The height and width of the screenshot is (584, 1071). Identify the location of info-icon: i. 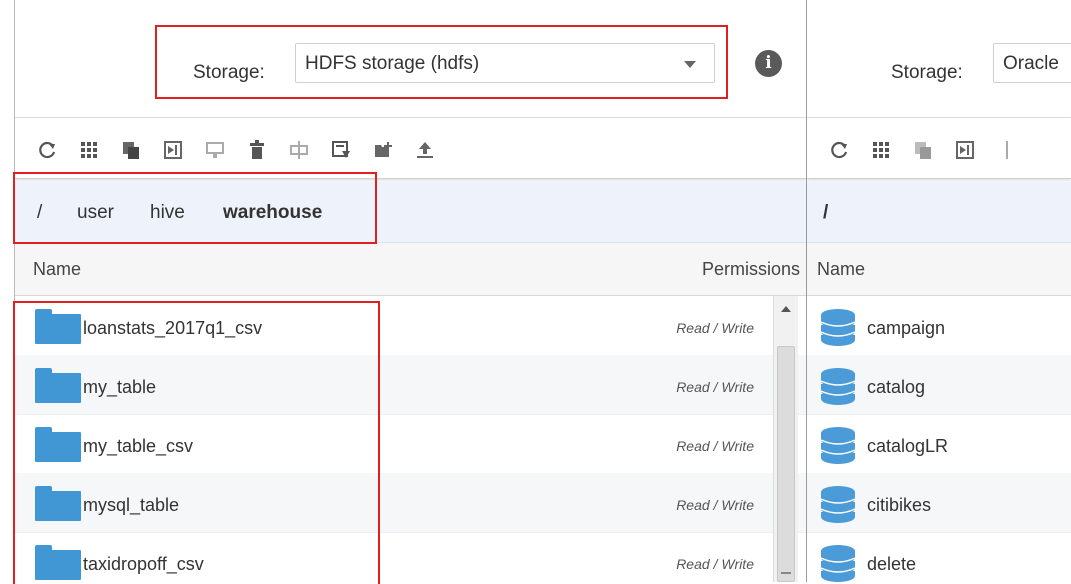
(768, 63).